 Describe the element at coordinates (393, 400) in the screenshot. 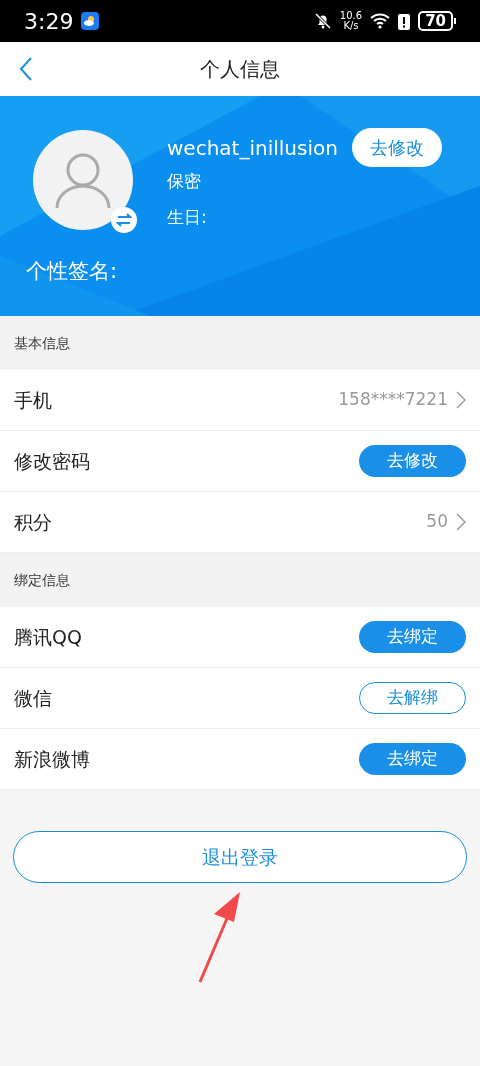

I see `row-value: 158****7221` at that location.